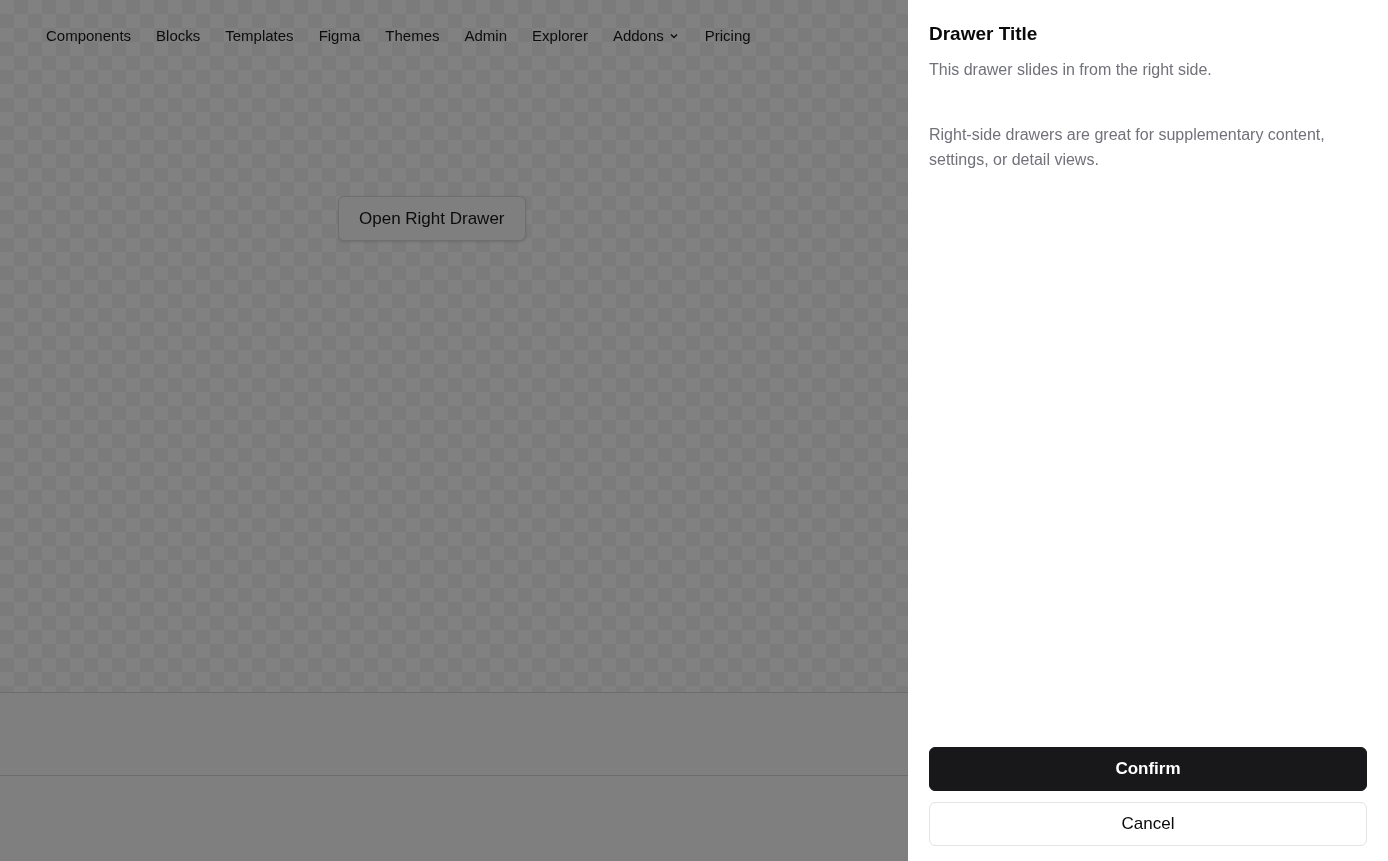  I want to click on nav-link: Pricing, so click(727, 36).